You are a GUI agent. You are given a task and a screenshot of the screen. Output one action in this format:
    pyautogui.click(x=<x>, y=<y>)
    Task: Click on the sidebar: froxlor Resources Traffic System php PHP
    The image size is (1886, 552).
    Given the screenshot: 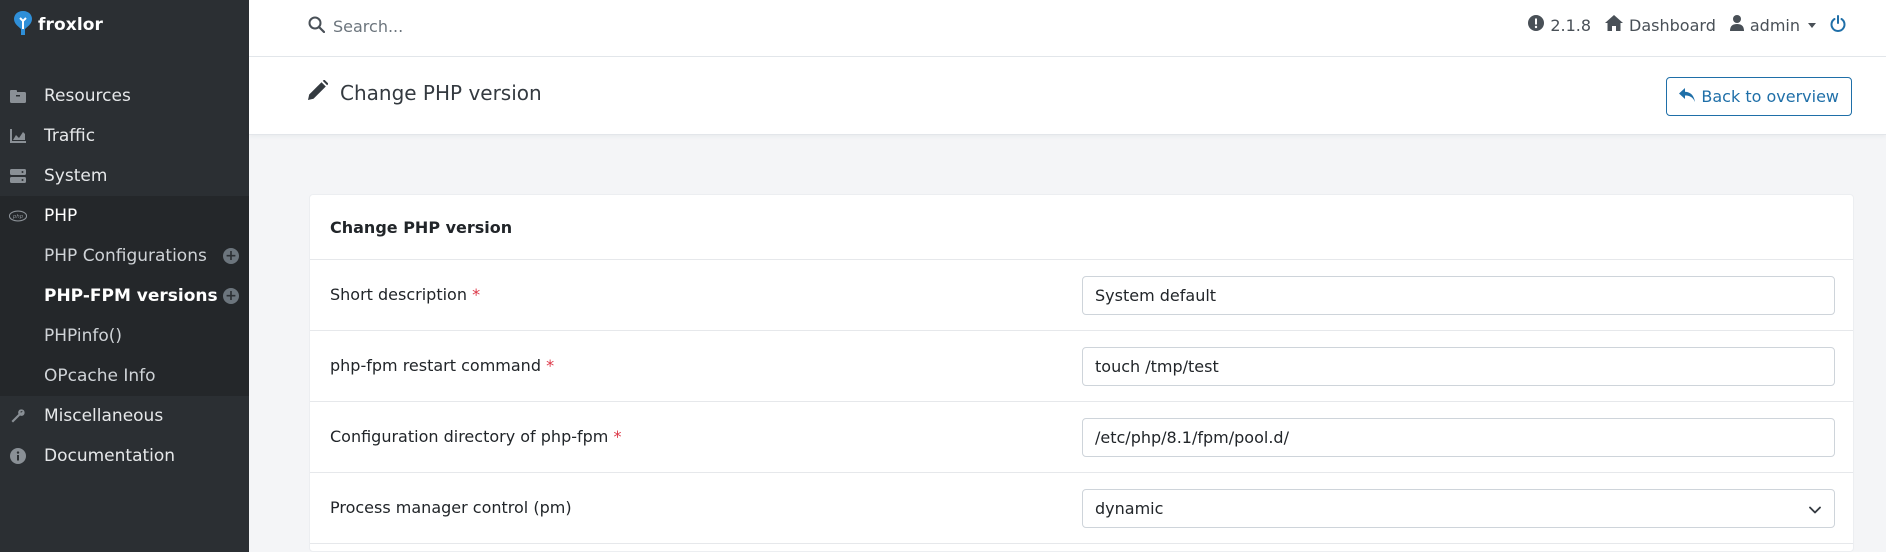 What is the action you would take?
    pyautogui.click(x=124, y=276)
    